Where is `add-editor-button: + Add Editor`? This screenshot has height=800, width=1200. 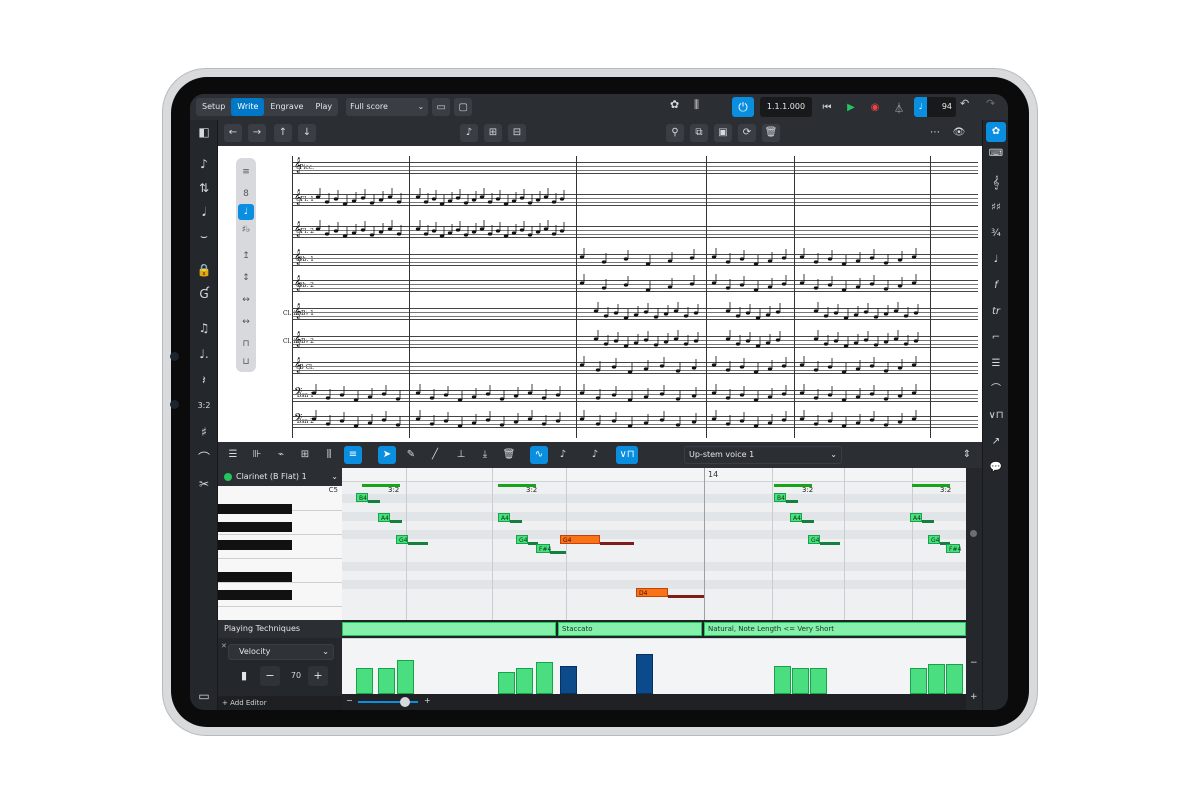
add-editor-button: + Add Editor is located at coordinates (280, 703).